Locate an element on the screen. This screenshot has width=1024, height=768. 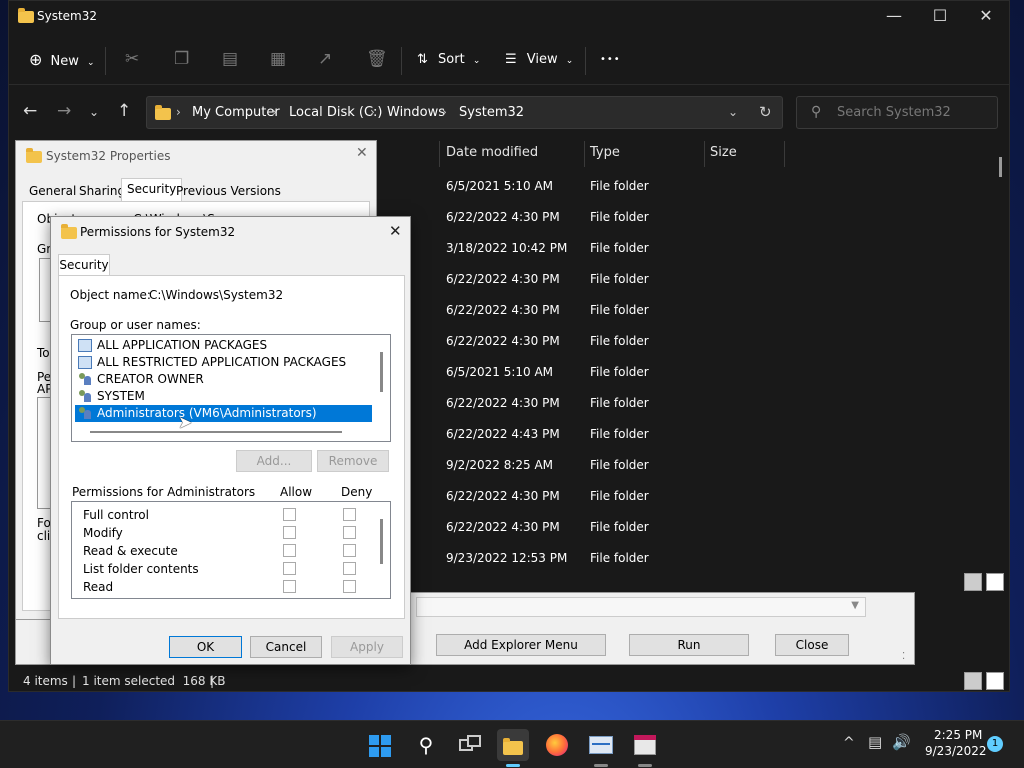
search-box: ⚲ Search System32 is located at coordinates (897, 112).